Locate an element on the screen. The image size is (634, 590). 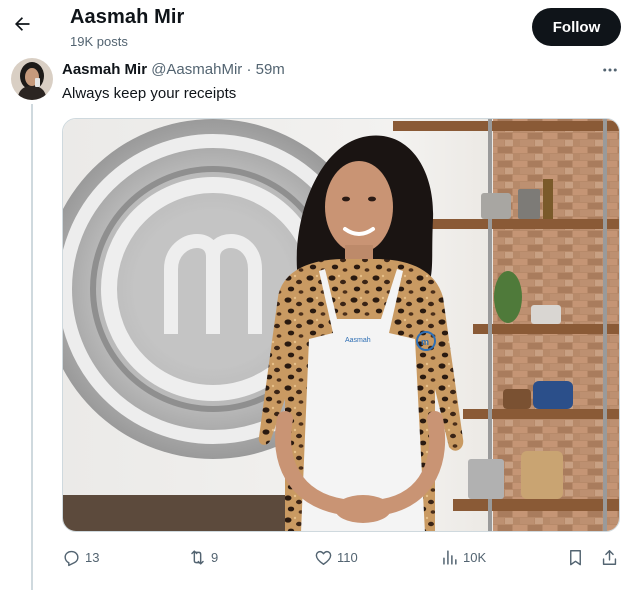
profile-name: Aasmah Mir is located at coordinates (127, 17).